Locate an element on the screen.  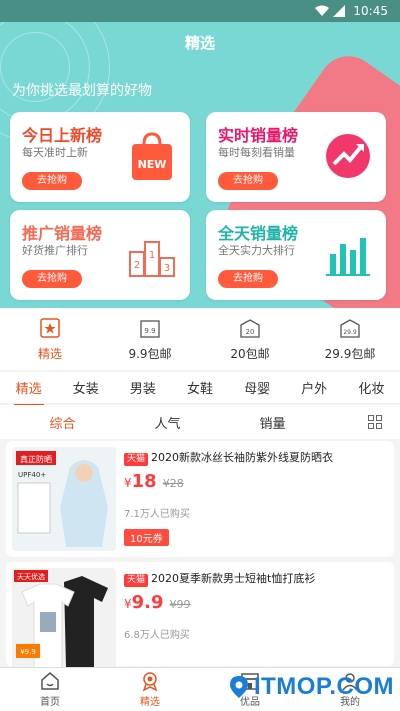
nav-featured: 精选 is located at coordinates (150, 689).